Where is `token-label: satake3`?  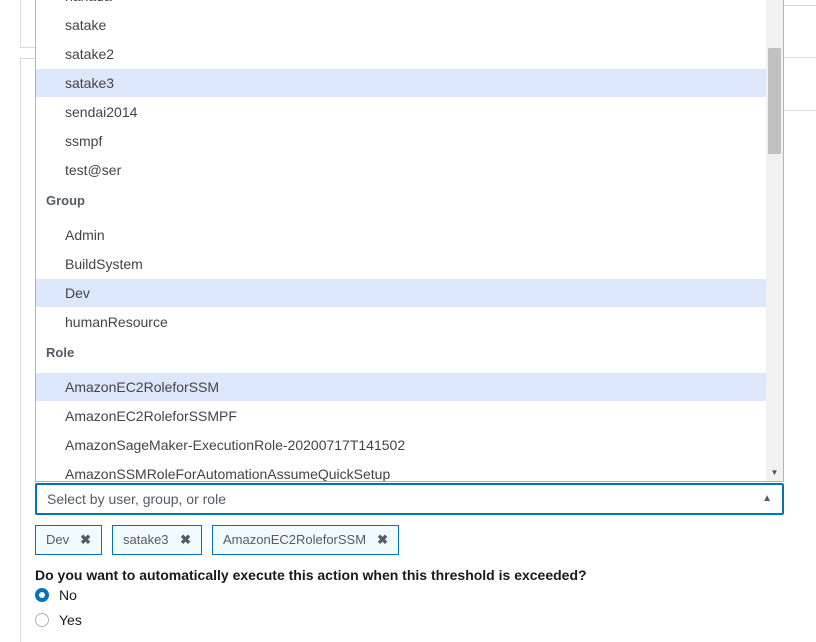
token-label: satake3 is located at coordinates (146, 539).